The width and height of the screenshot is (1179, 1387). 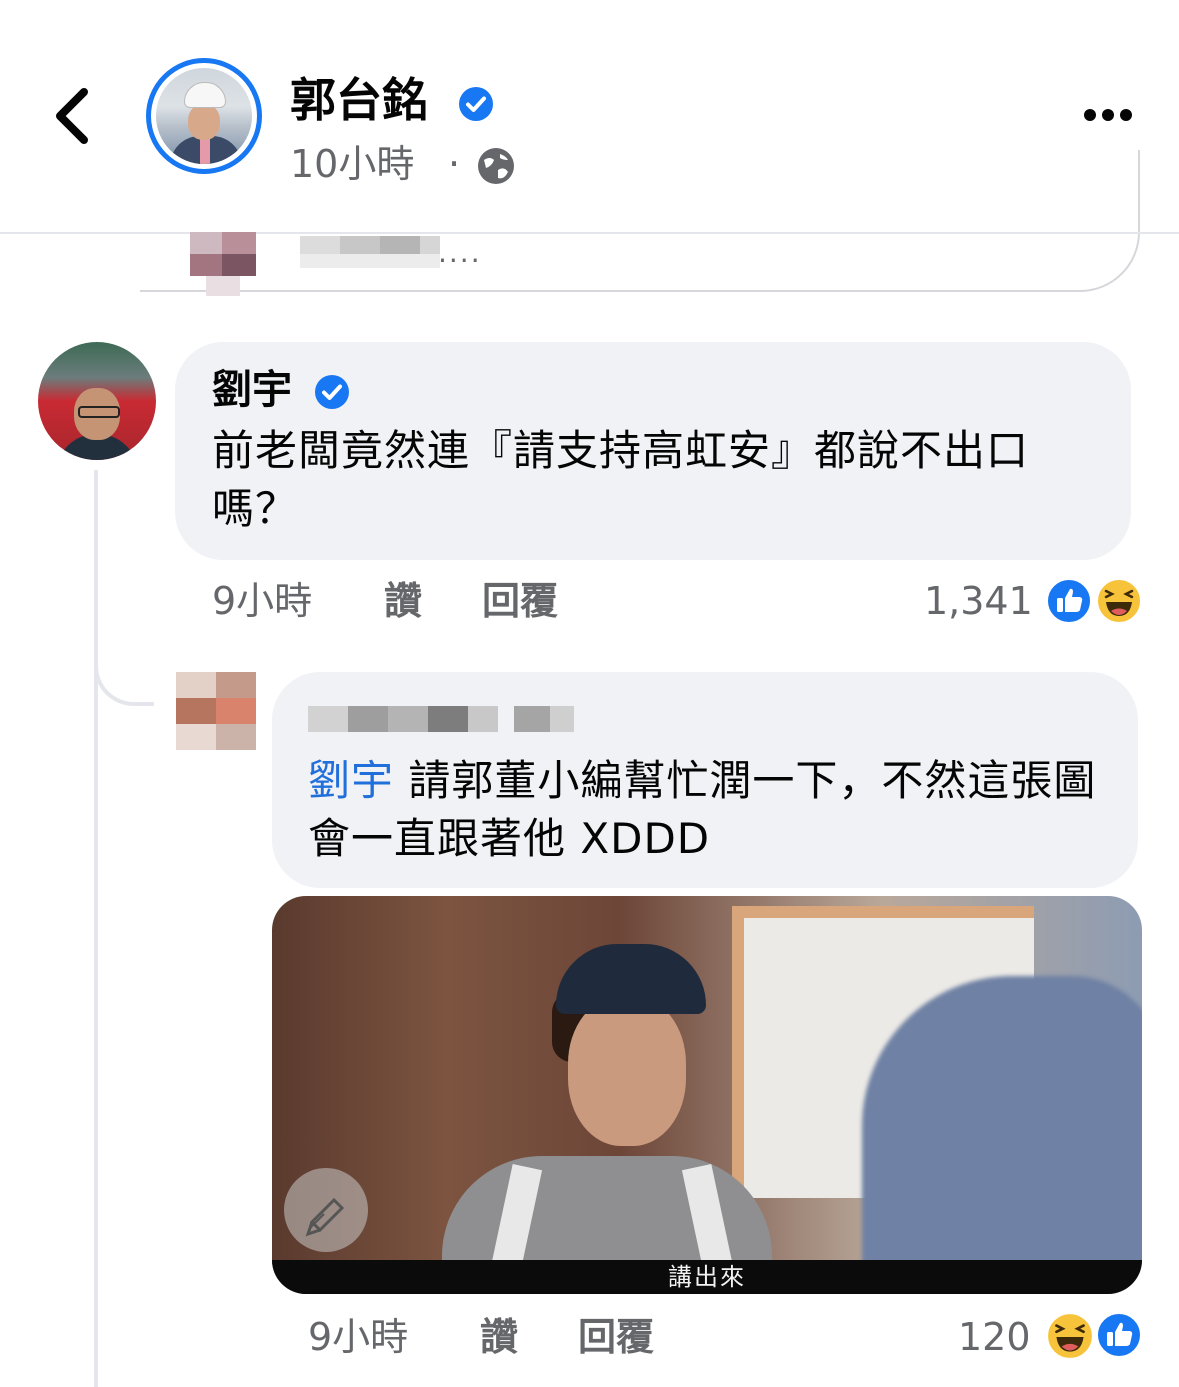 I want to click on comment1-reaction-count: 1,341, so click(x=978, y=601).